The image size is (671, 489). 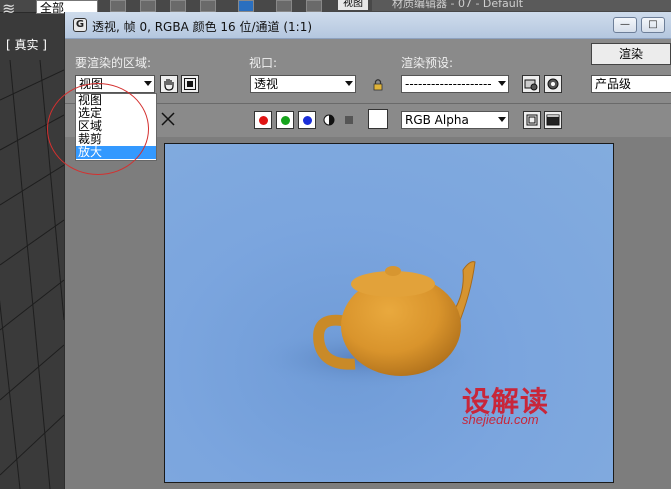 What do you see at coordinates (202, 27) in the screenshot?
I see `window-title: 透视, 帧 0, RGBA 颜色 16 位/通道 (1:1)` at bounding box center [202, 27].